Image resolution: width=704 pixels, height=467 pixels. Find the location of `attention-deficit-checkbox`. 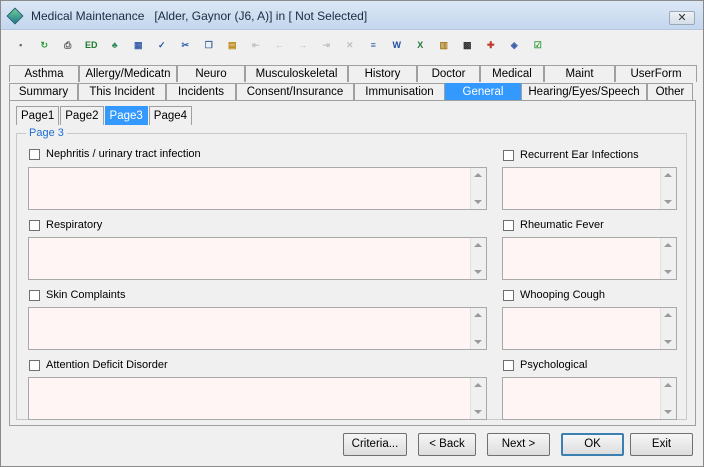

attention-deficit-checkbox is located at coordinates (34, 365).